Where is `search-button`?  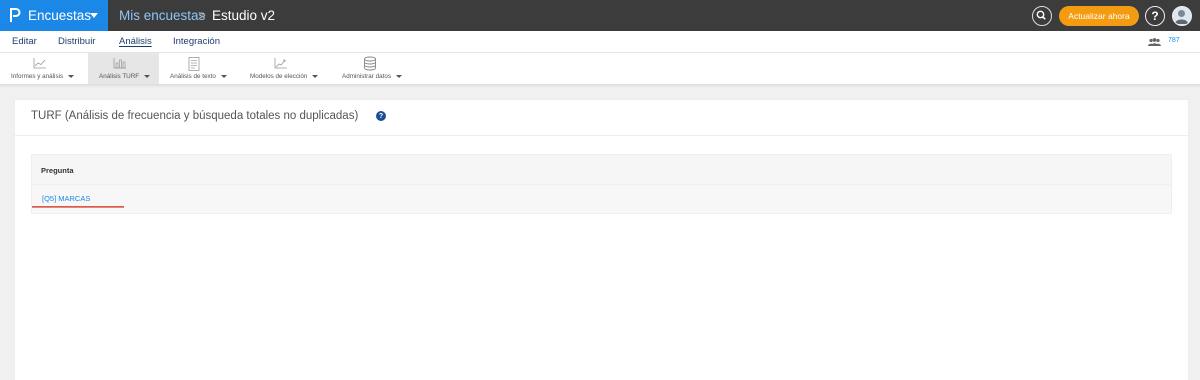
search-button is located at coordinates (1042, 16).